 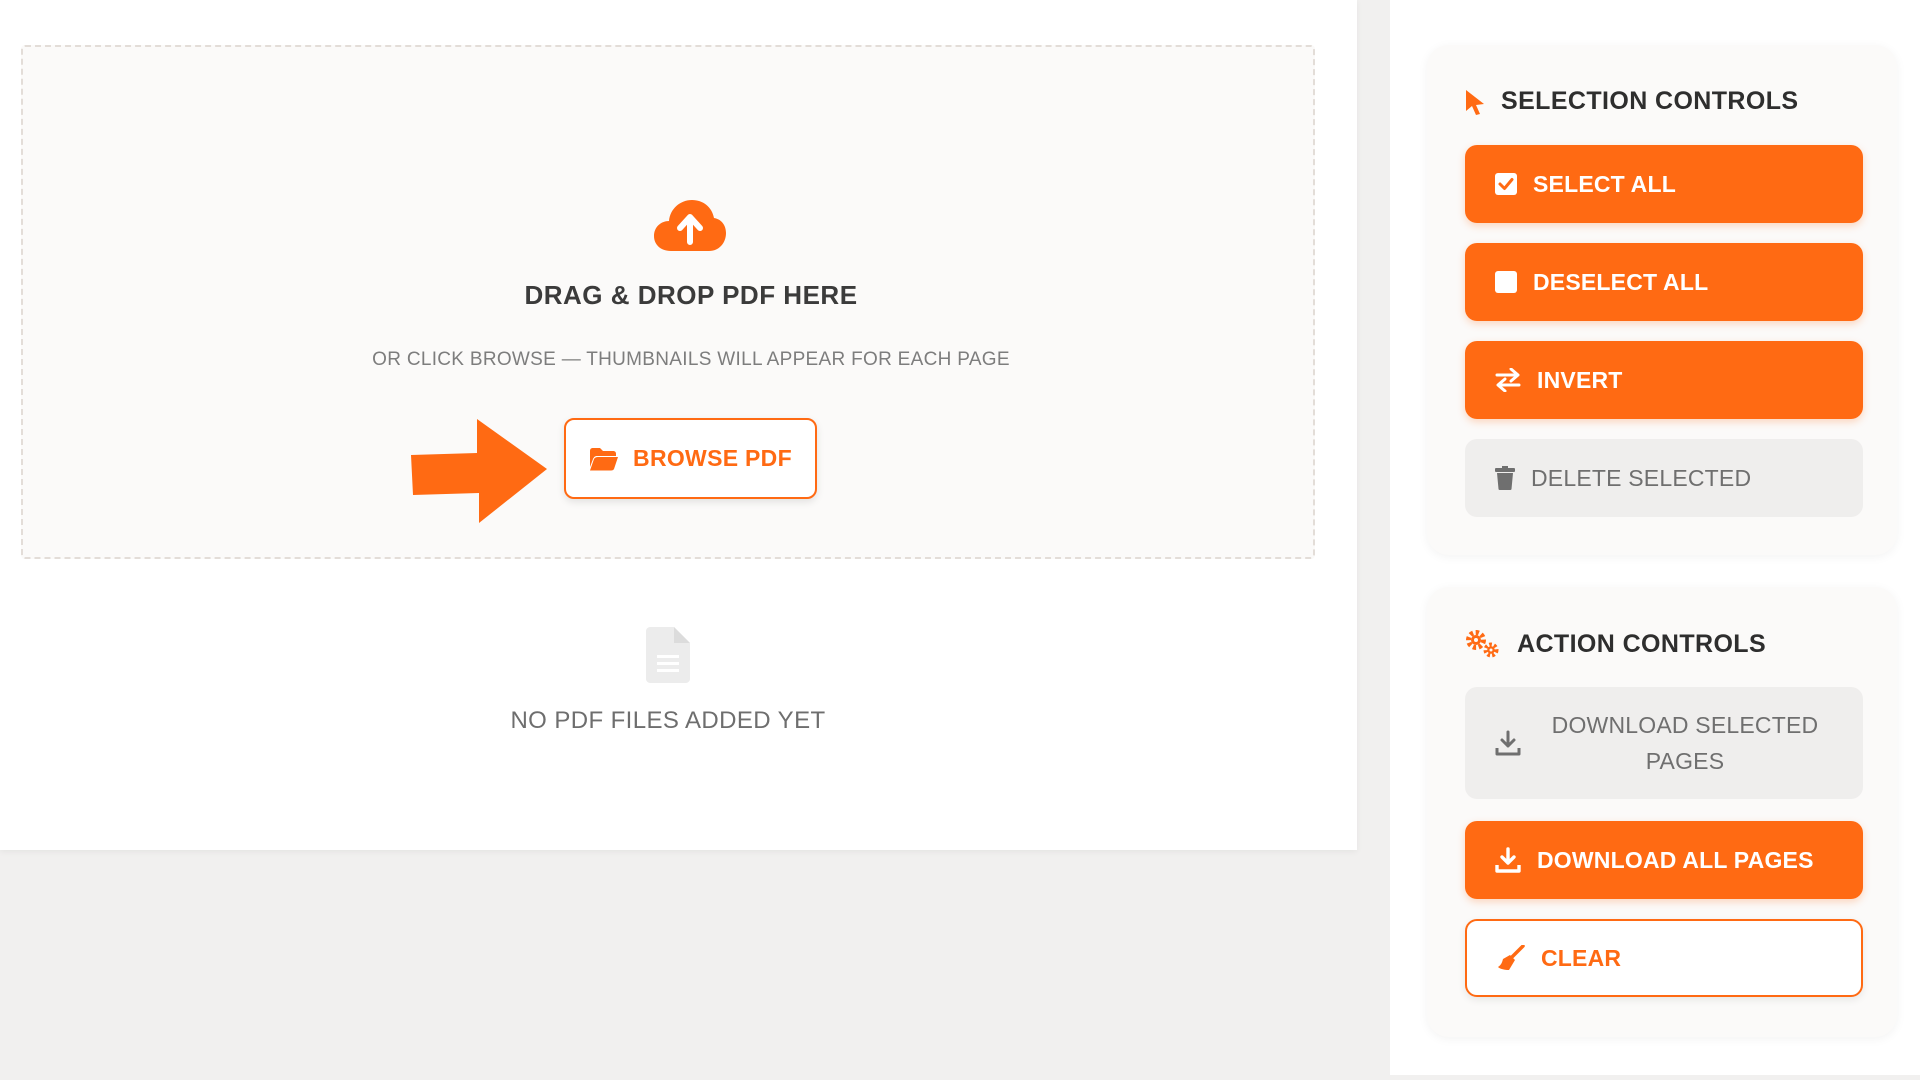 What do you see at coordinates (1650, 101) in the screenshot?
I see `selection-controls-title: SELECTION CONTROLS` at bounding box center [1650, 101].